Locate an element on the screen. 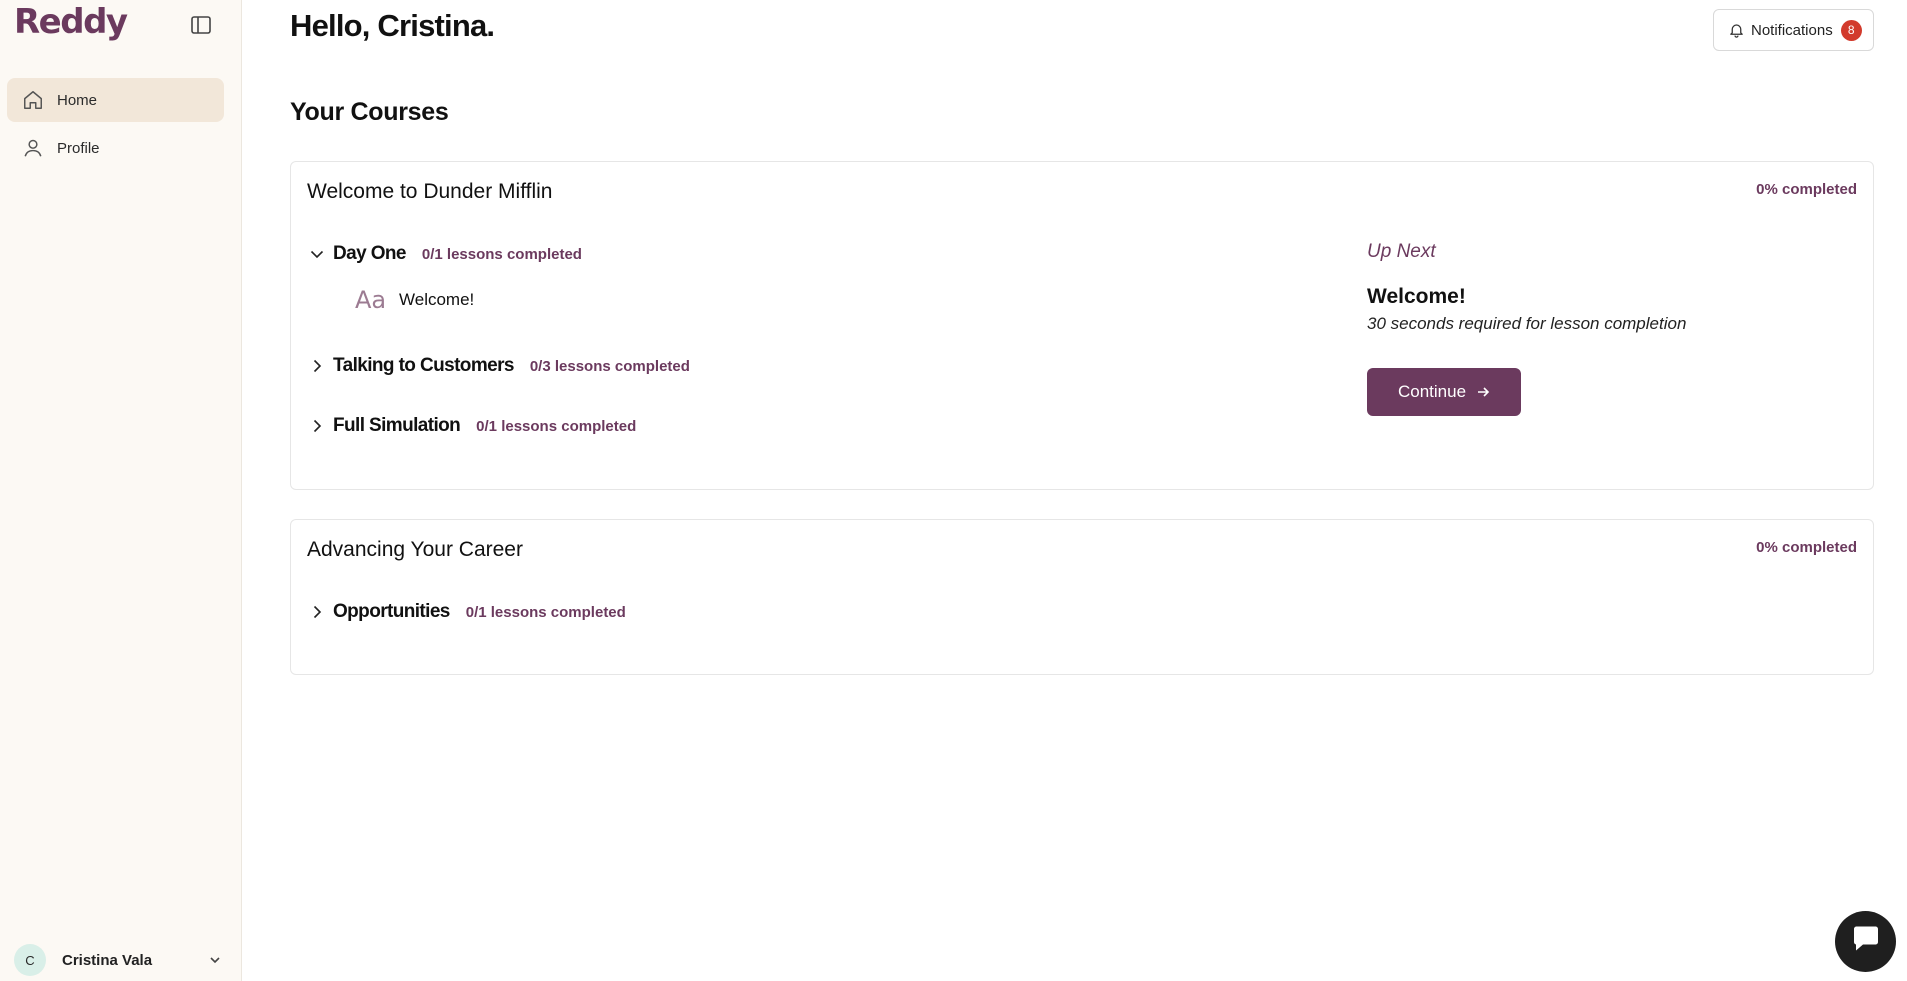 The height and width of the screenshot is (981, 1907). user-icon is located at coordinates (33, 148).